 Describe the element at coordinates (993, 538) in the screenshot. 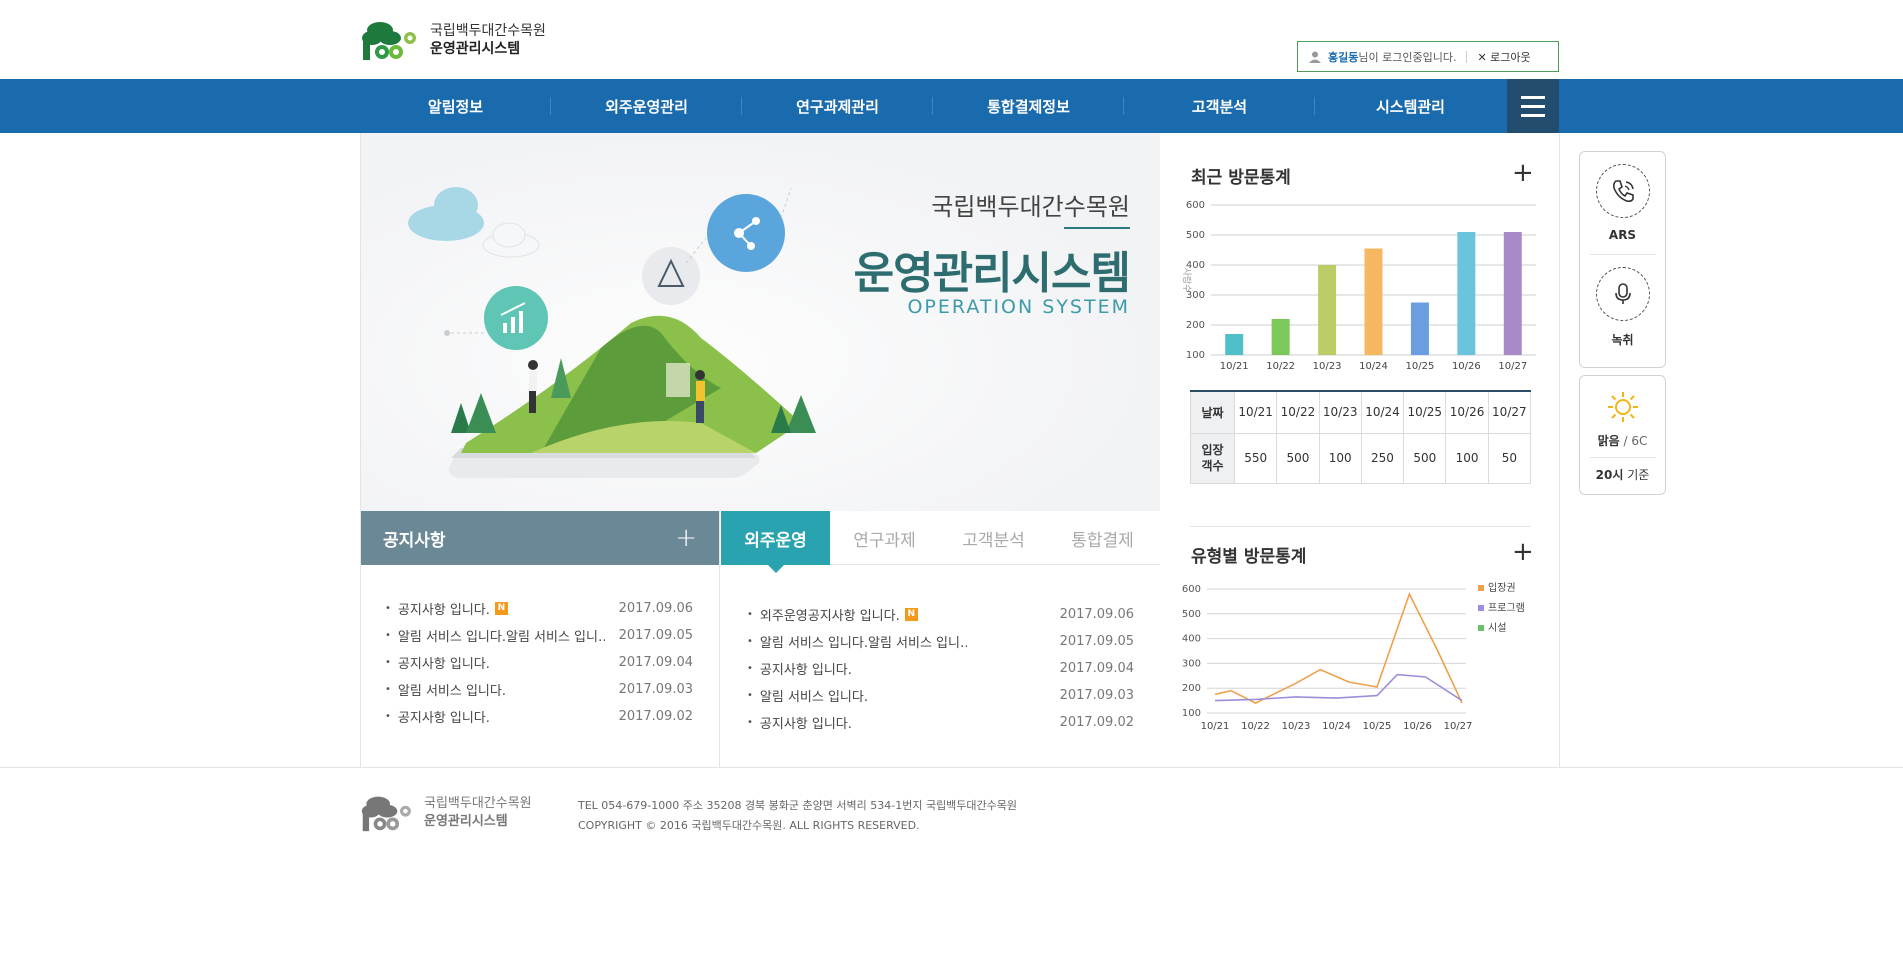

I see `tab-customer: 고객분석` at that location.